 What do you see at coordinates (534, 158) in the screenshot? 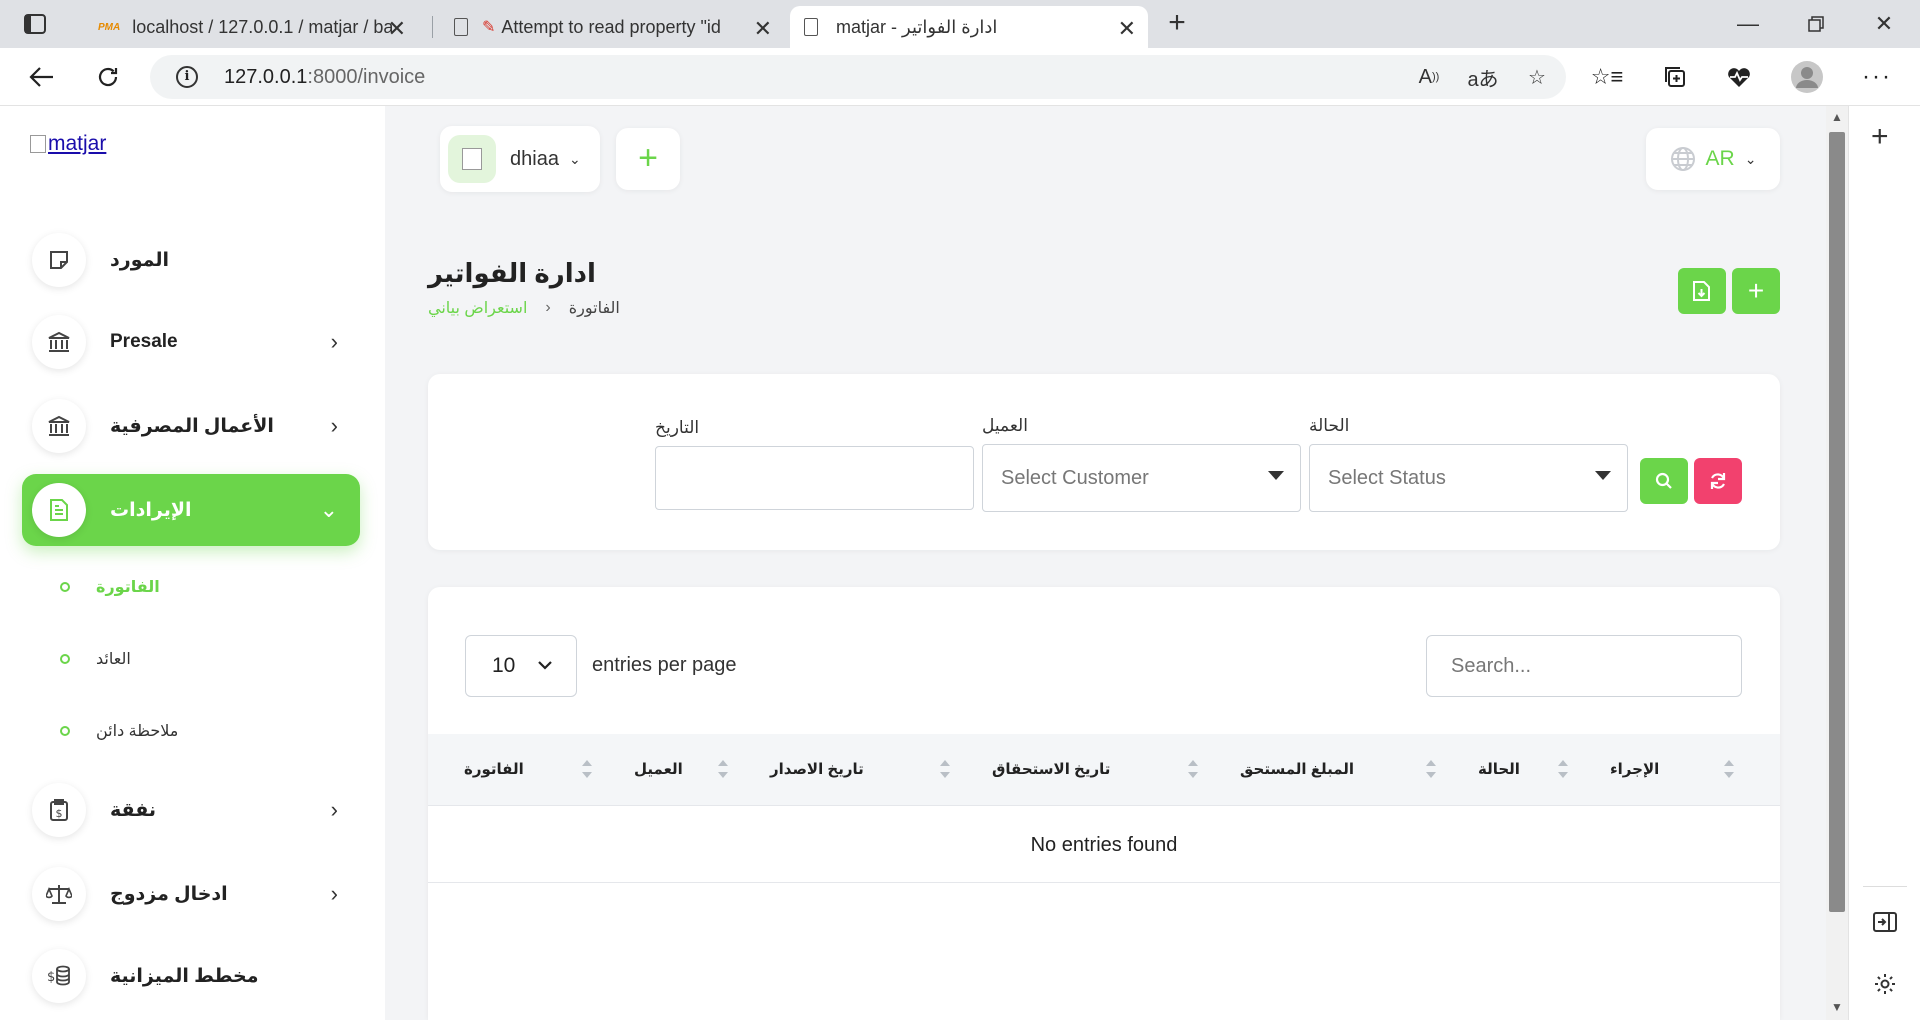
I see `user-name: dhiaa` at bounding box center [534, 158].